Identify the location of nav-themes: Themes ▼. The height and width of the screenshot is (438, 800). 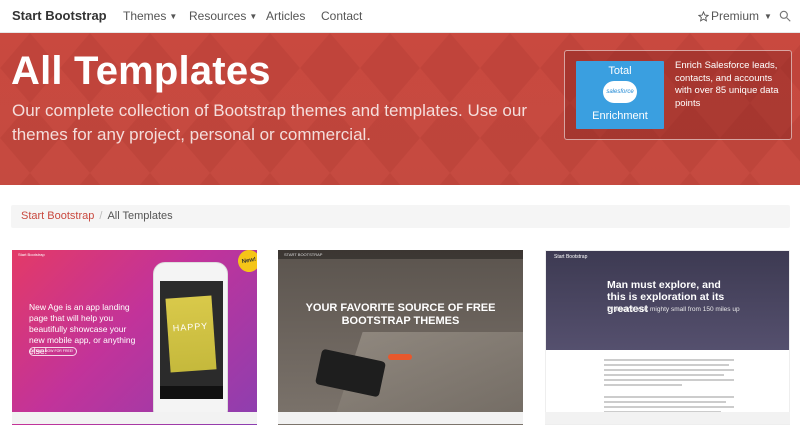
(150, 16).